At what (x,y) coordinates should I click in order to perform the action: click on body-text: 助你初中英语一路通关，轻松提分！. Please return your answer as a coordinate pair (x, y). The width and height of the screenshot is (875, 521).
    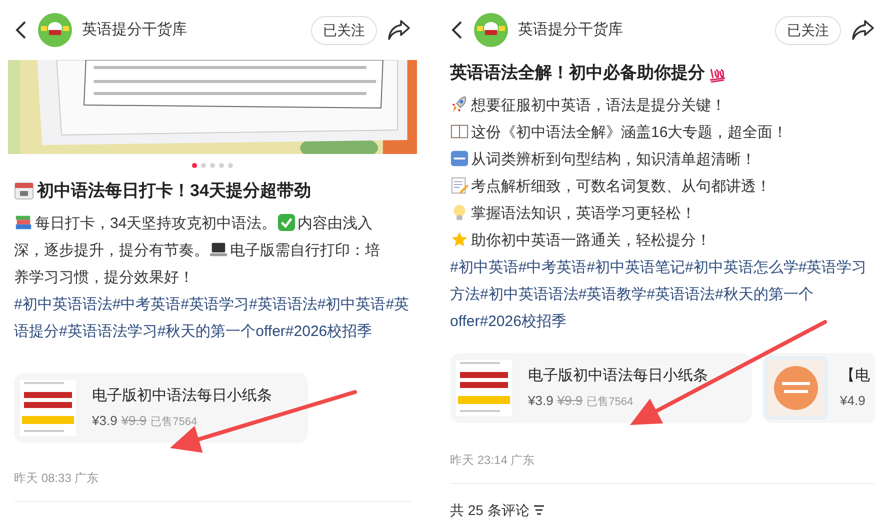
    Looking at the image, I should click on (591, 240).